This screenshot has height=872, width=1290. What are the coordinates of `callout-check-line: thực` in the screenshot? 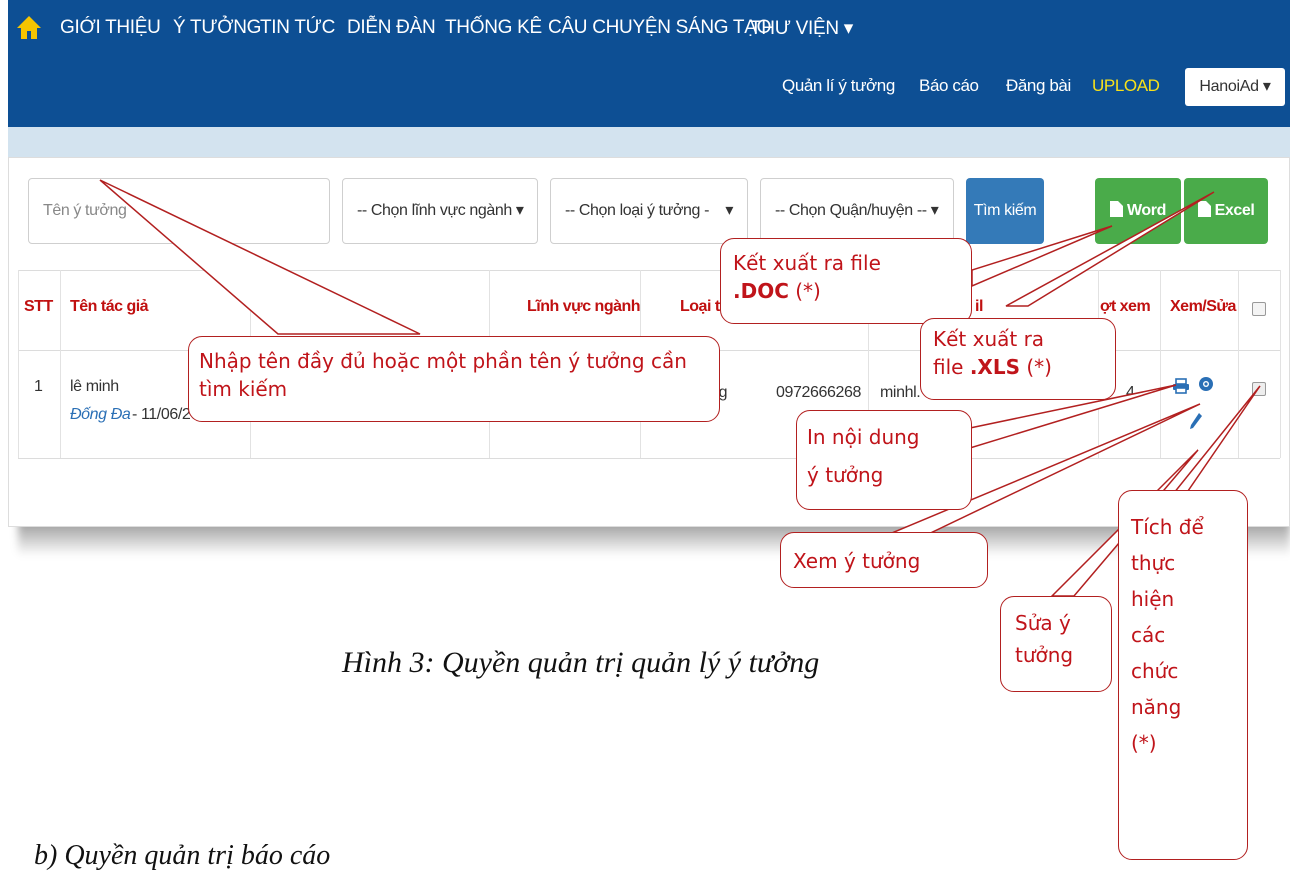 It's located at (1153, 563).